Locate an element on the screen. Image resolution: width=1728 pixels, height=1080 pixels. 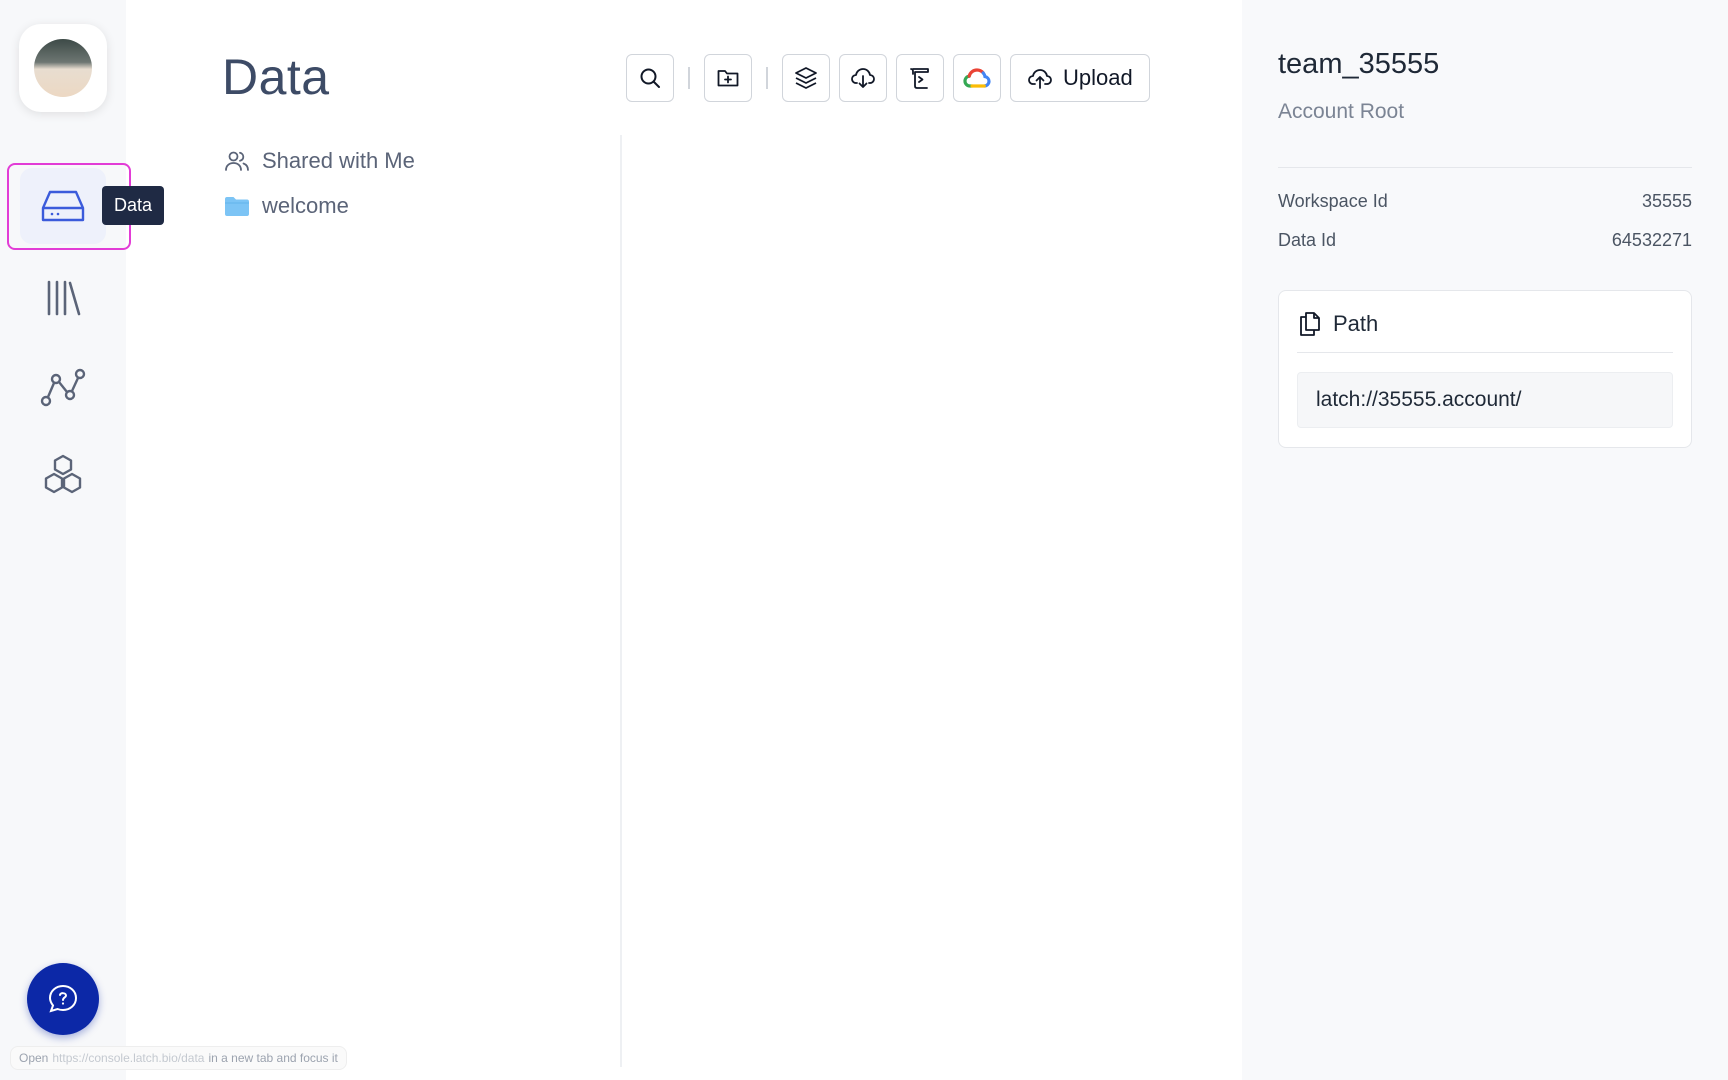
nav-item-data is located at coordinates (63, 206).